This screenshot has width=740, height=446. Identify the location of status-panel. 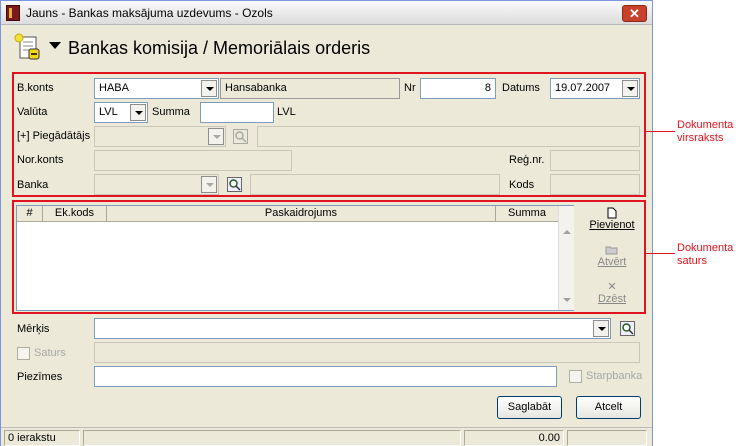
(272, 438).